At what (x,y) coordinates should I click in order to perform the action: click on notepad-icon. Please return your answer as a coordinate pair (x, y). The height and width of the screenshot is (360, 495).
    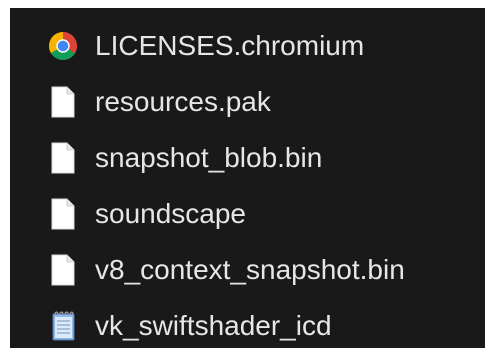
    Looking at the image, I should click on (63, 326).